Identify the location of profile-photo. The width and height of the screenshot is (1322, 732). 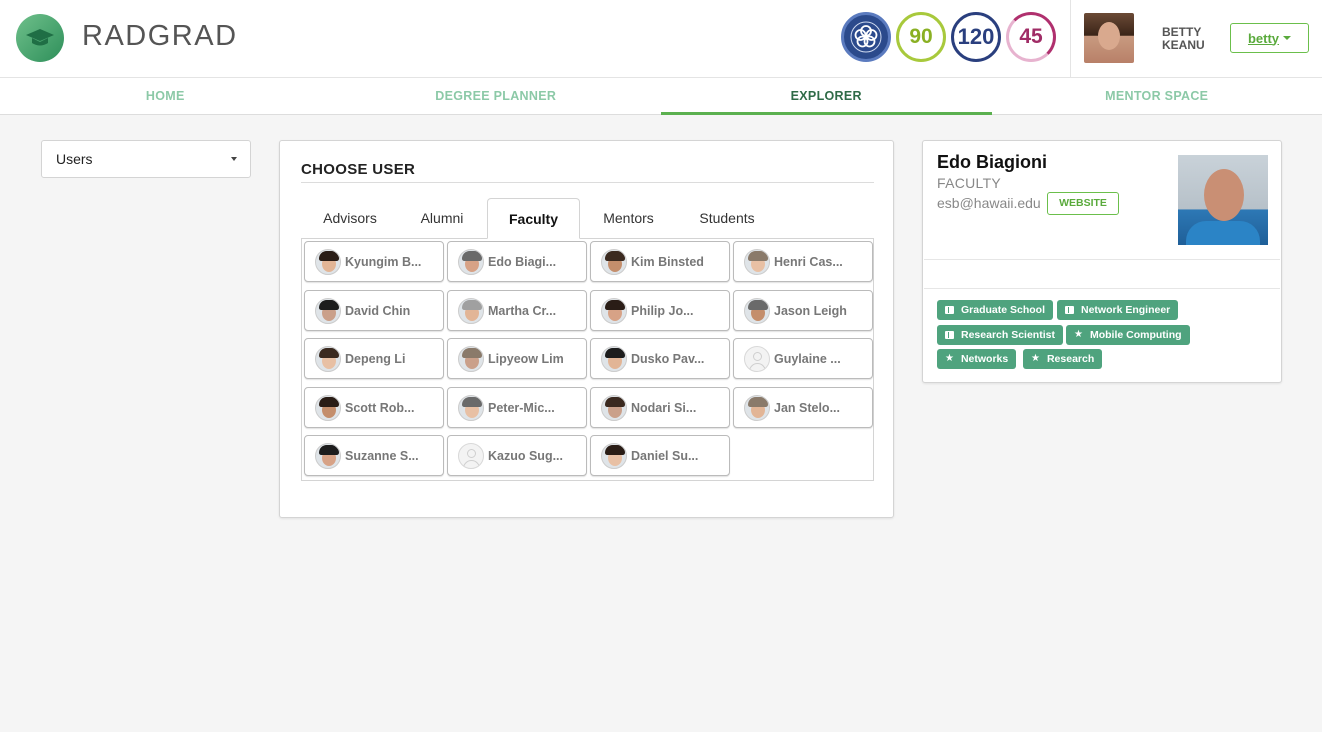
(1223, 200).